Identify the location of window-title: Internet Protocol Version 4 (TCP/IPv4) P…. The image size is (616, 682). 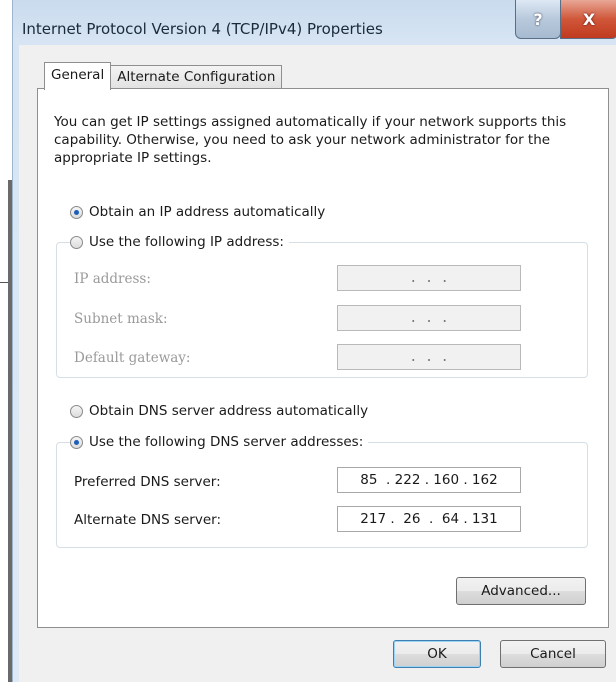
(202, 29).